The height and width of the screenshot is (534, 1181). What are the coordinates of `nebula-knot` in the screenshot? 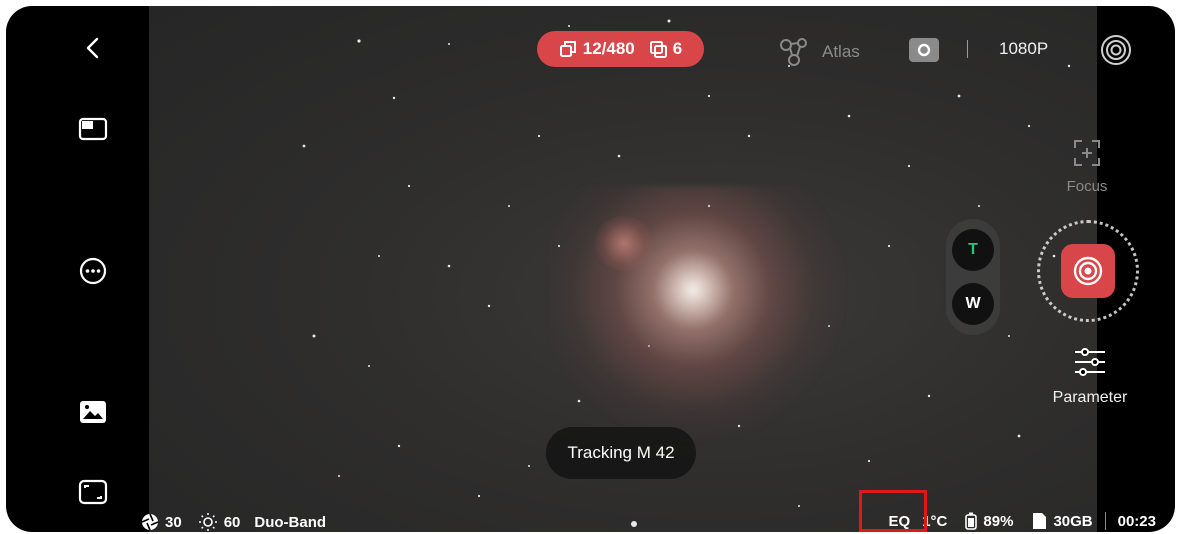 It's located at (624, 243).